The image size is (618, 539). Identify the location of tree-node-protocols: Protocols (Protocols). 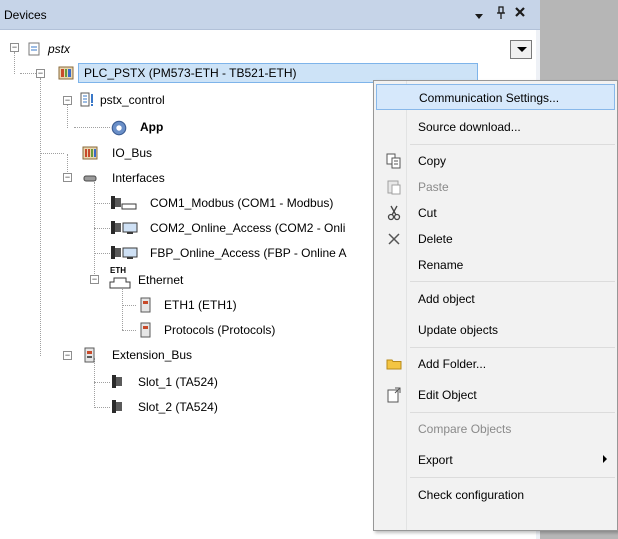
(228, 330).